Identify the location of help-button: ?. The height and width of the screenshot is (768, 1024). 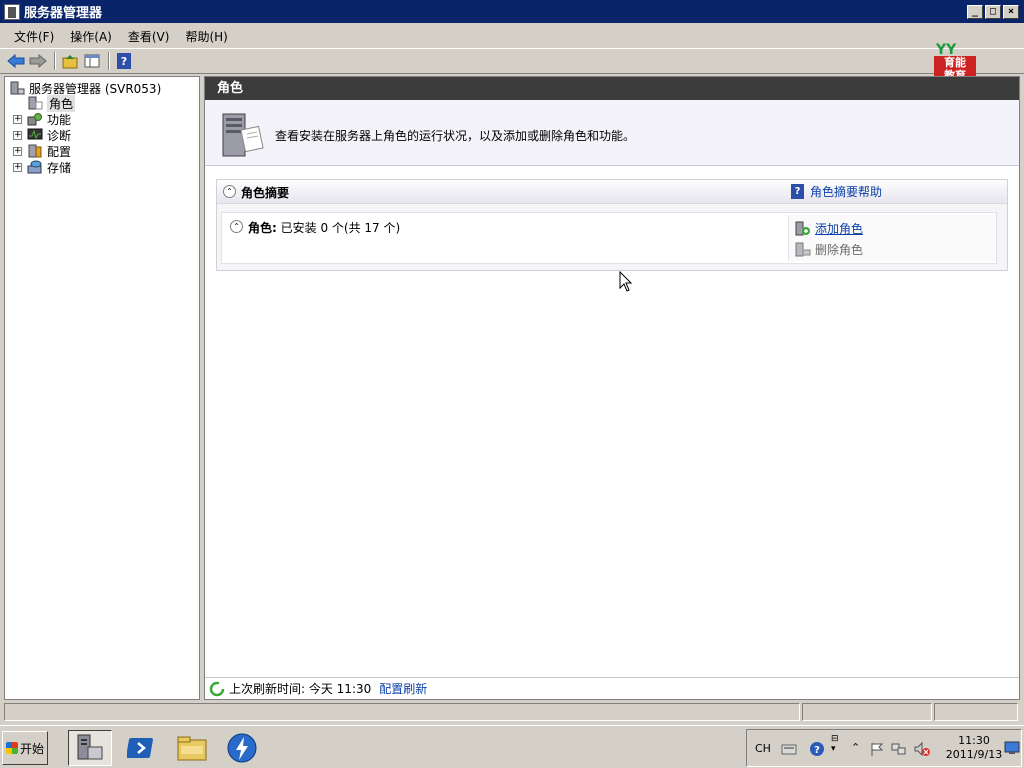
(124, 61).